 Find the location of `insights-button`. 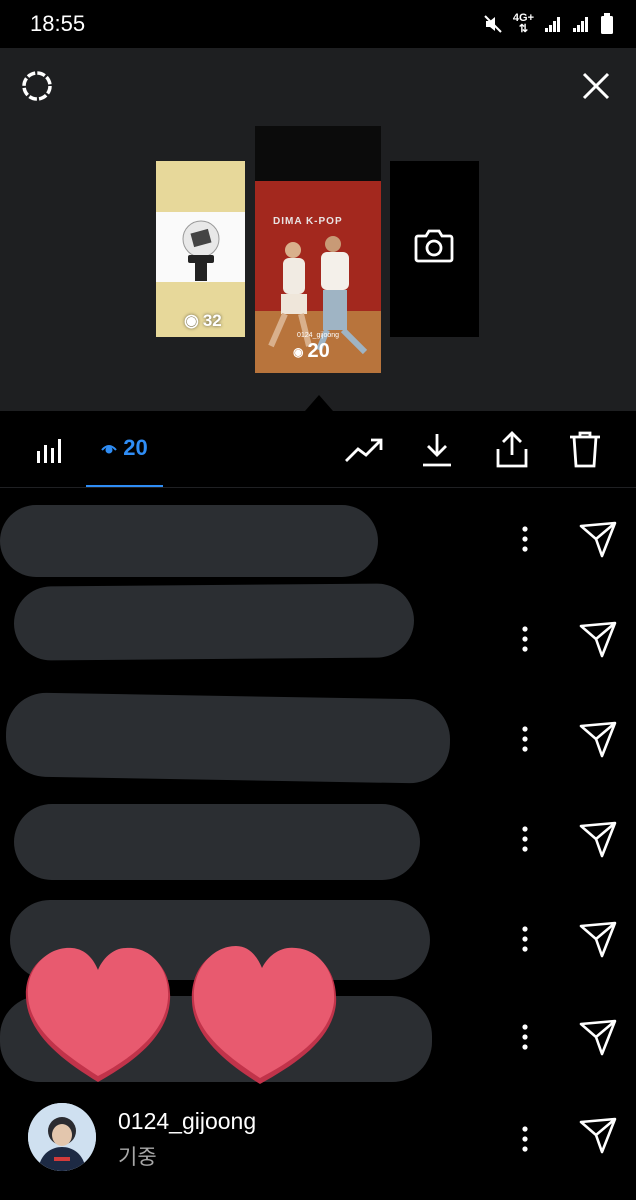

insights-button is located at coordinates (364, 451).